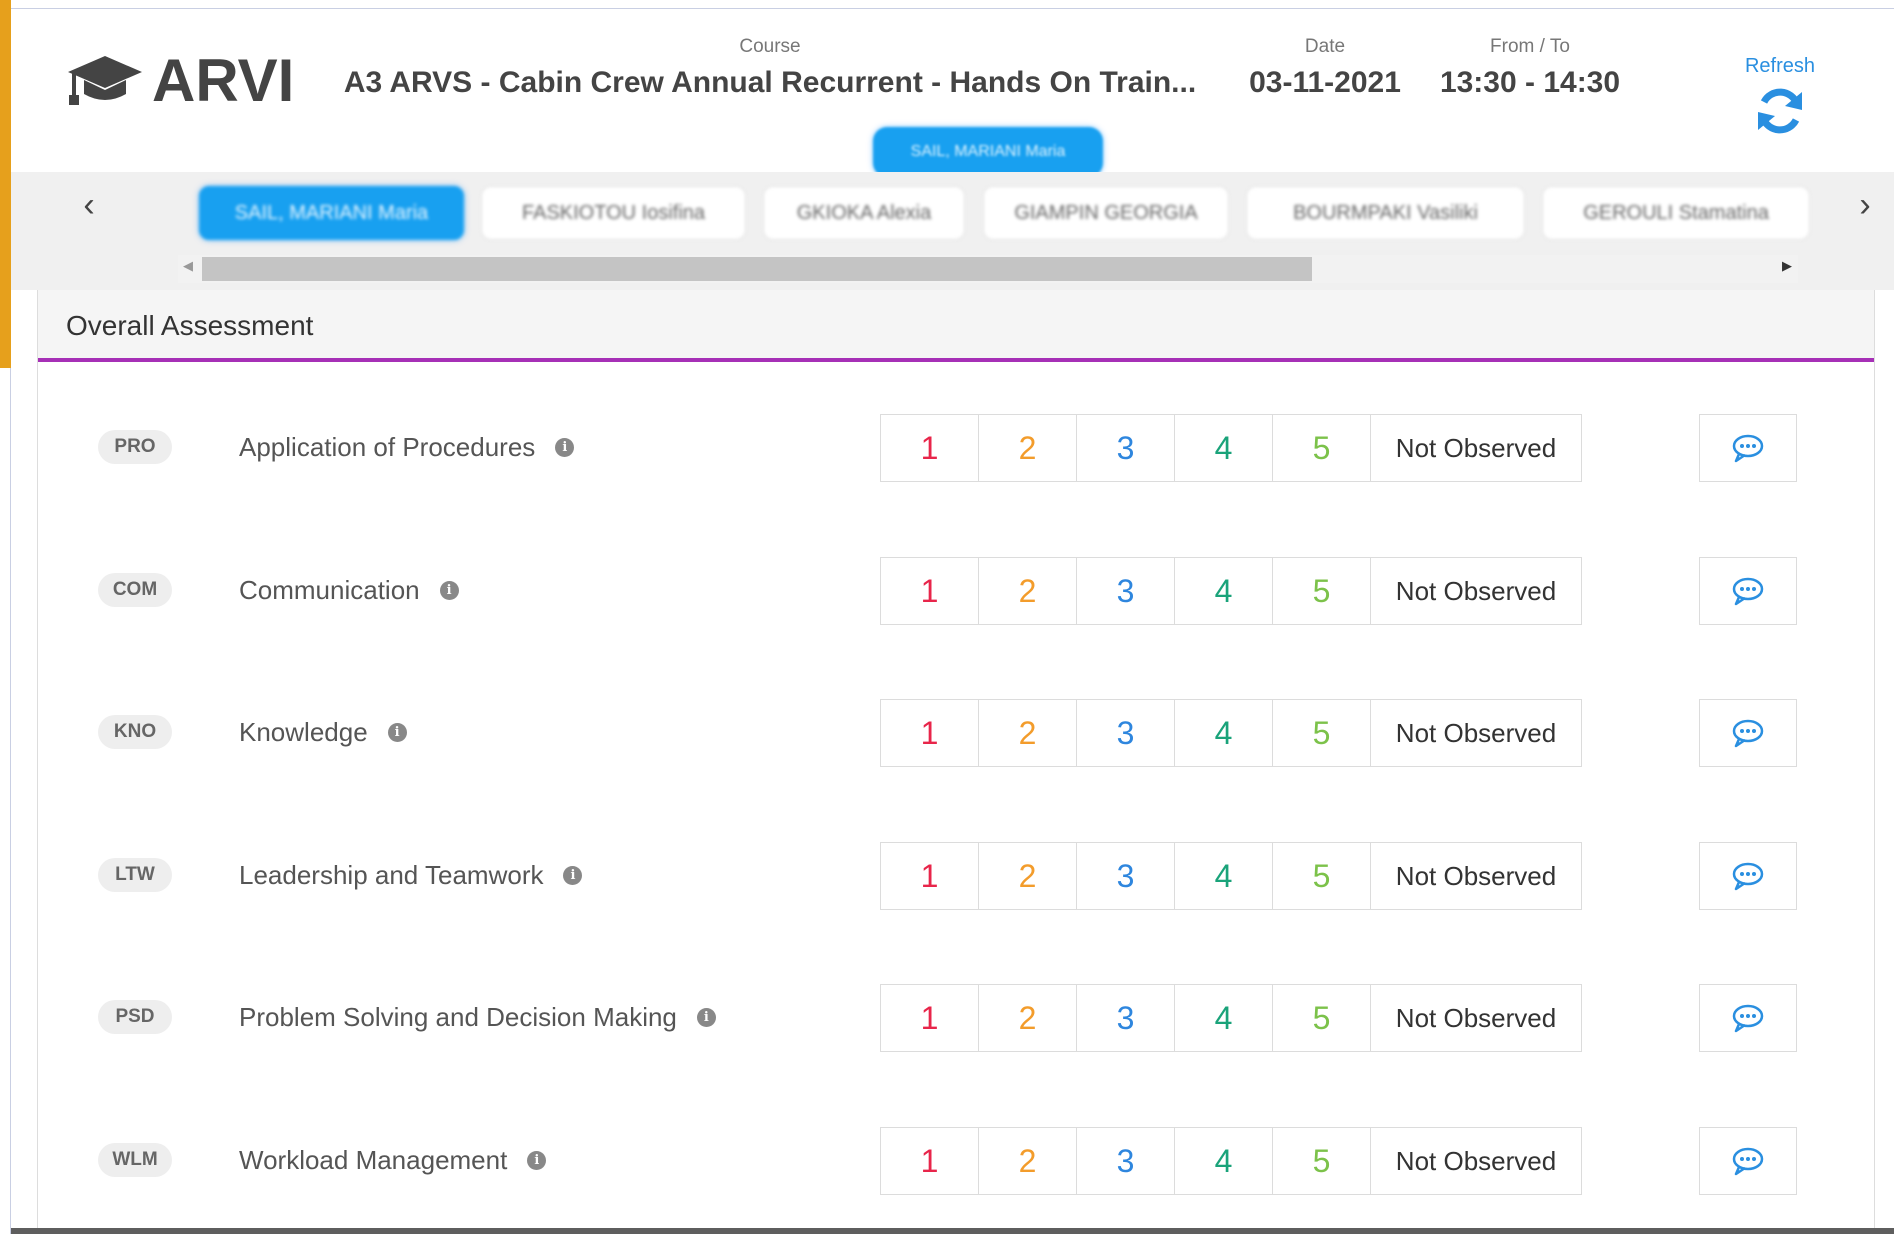 The height and width of the screenshot is (1234, 1894). Describe the element at coordinates (1780, 111) in the screenshot. I see `refresh-icon` at that location.